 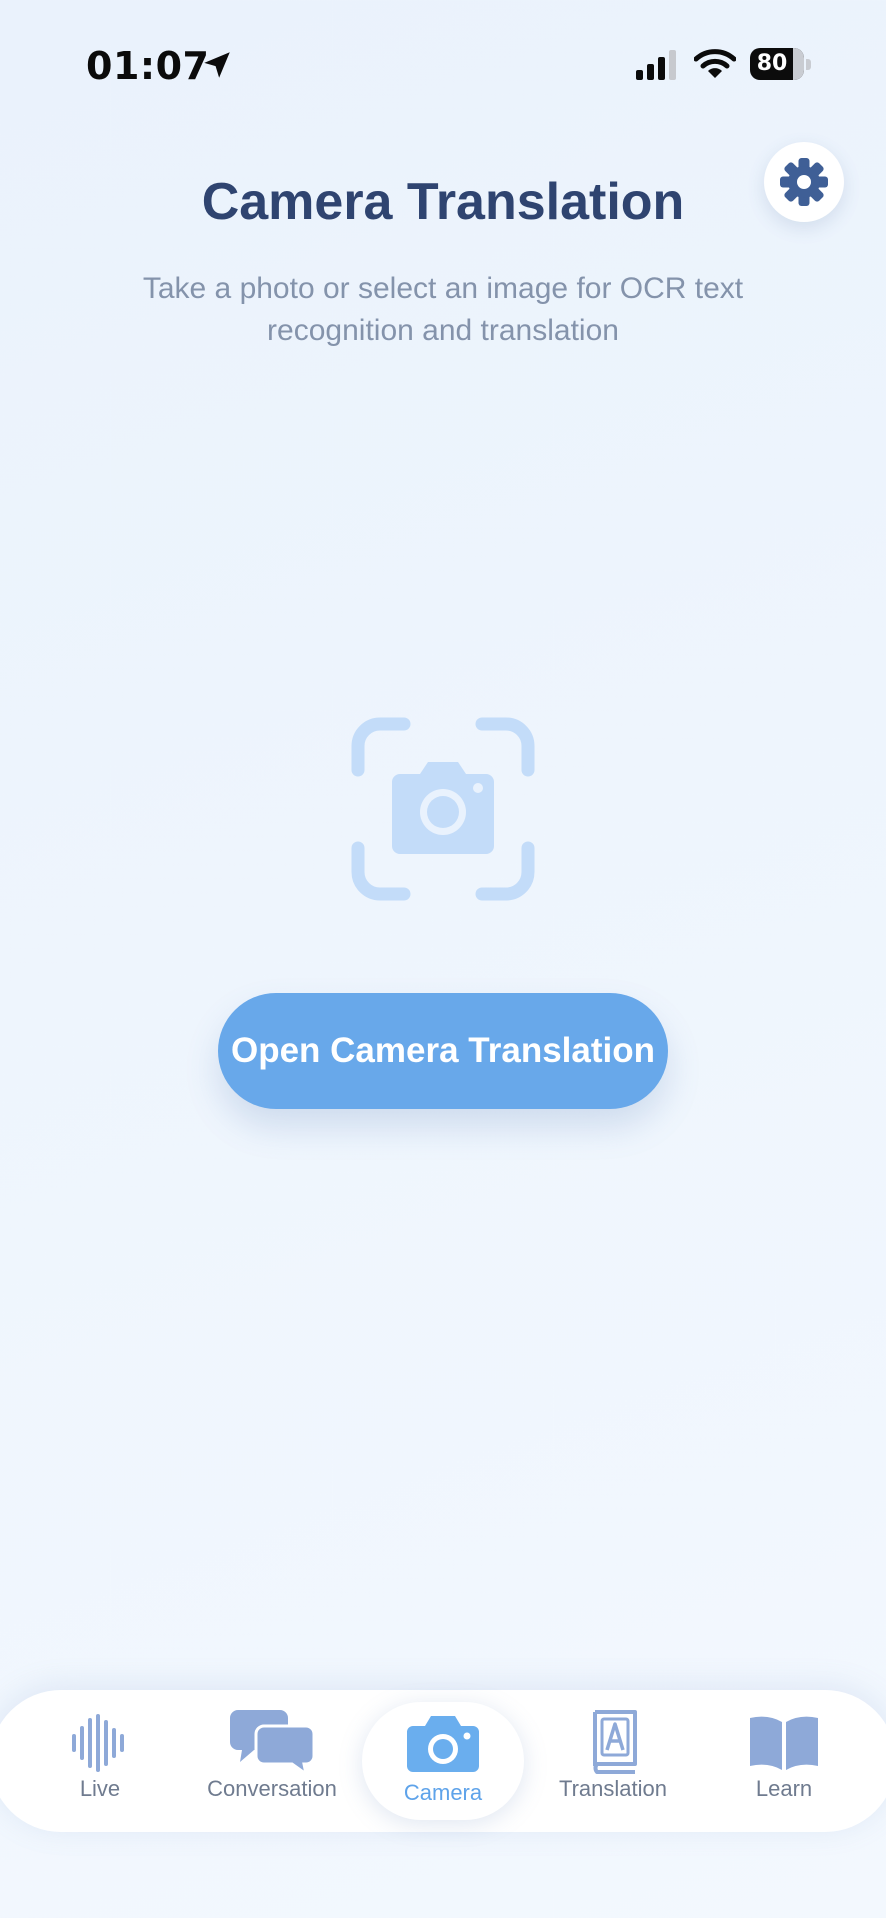 I want to click on tab-learn-label: Learn, so click(x=784, y=1788).